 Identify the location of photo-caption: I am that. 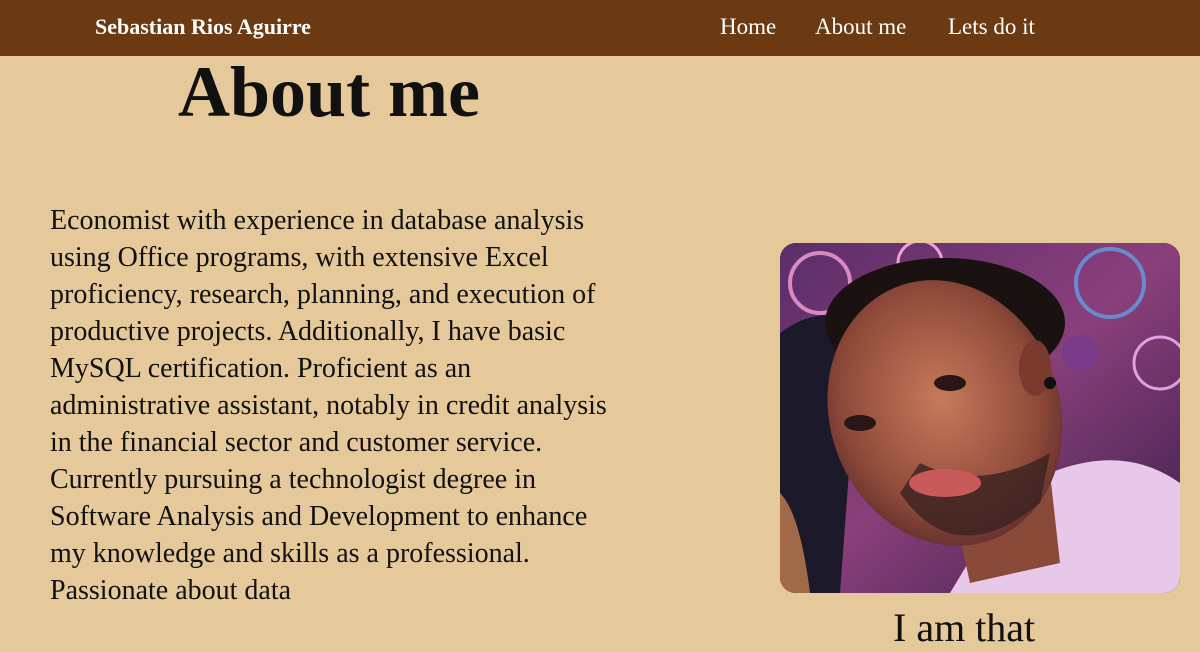
(964, 627).